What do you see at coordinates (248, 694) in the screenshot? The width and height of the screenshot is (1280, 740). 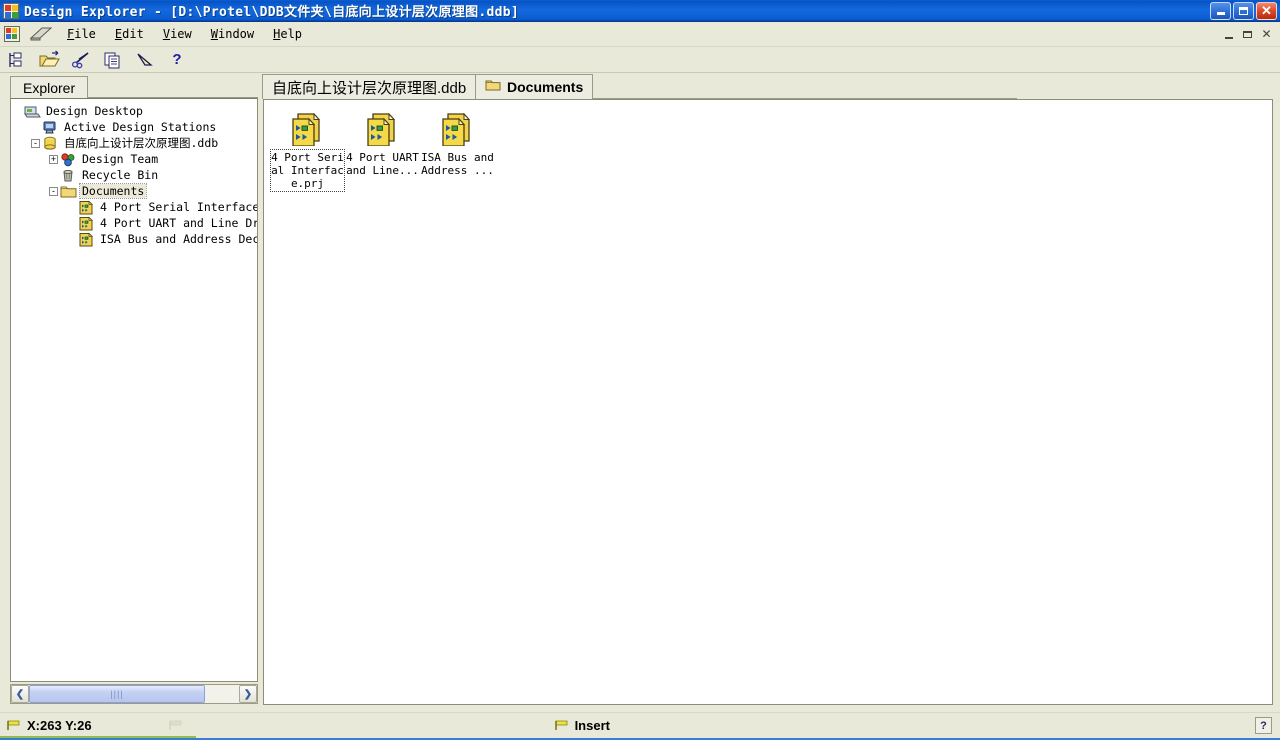 I see `hscroll-right-button: ❯` at bounding box center [248, 694].